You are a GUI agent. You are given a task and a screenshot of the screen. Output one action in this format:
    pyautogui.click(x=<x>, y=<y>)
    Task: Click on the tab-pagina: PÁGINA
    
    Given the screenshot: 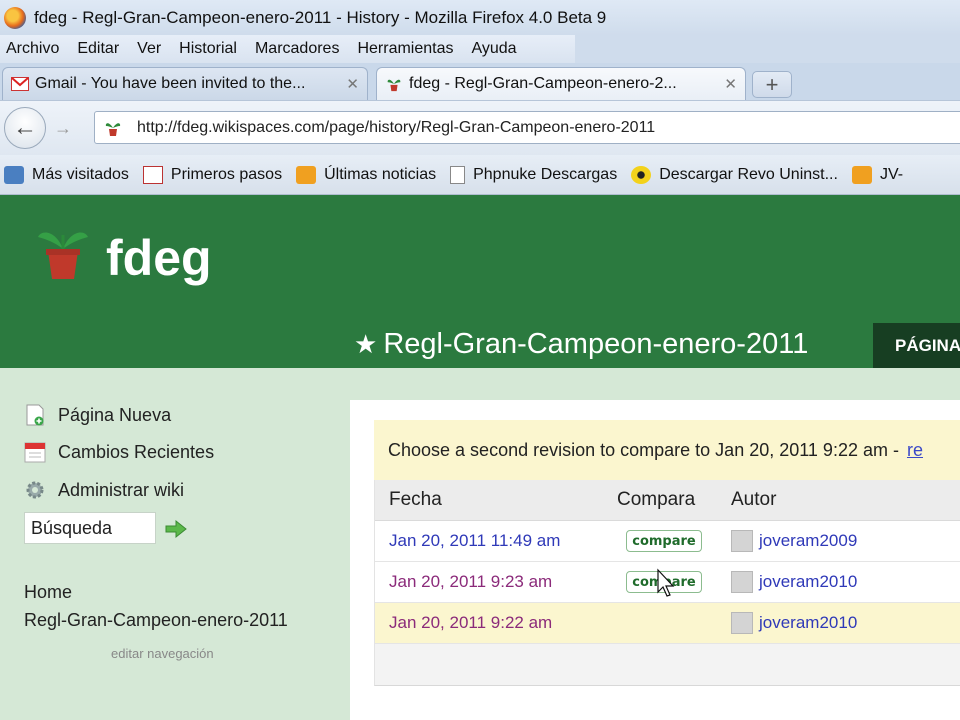 What is the action you would take?
    pyautogui.click(x=916, y=345)
    